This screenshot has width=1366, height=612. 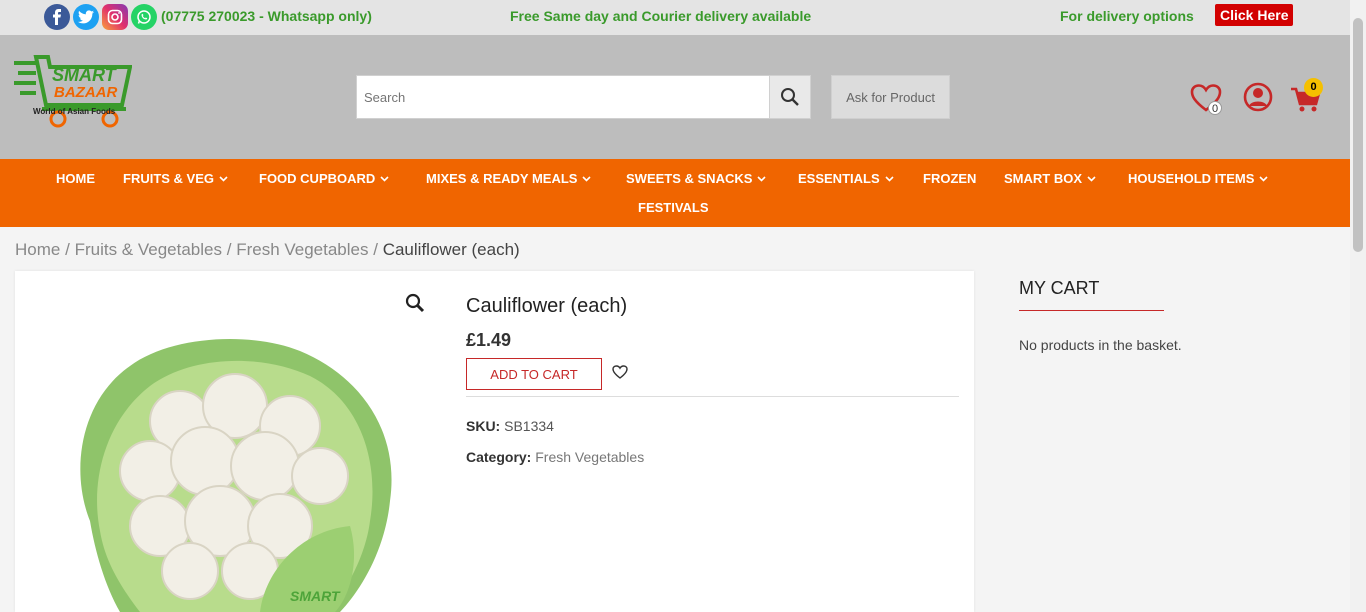 I want to click on nav-festivals: FESTIVALS, so click(x=673, y=207).